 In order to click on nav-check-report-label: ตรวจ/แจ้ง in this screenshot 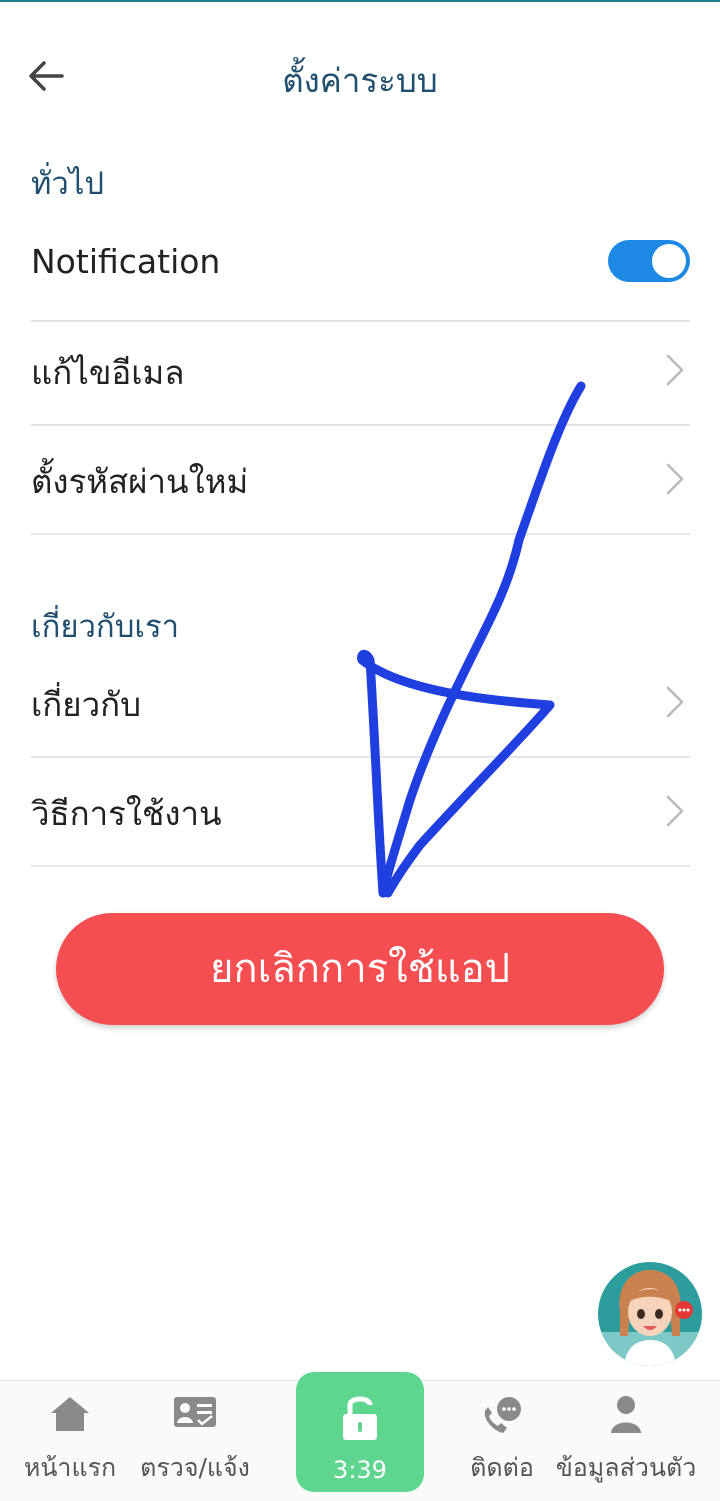, I will do `click(195, 1467)`.